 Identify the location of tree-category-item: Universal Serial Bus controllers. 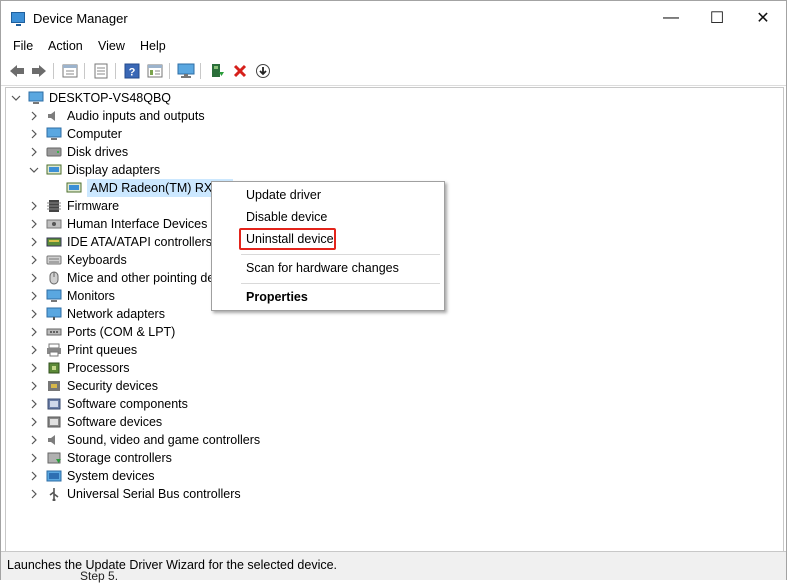
(134, 494).